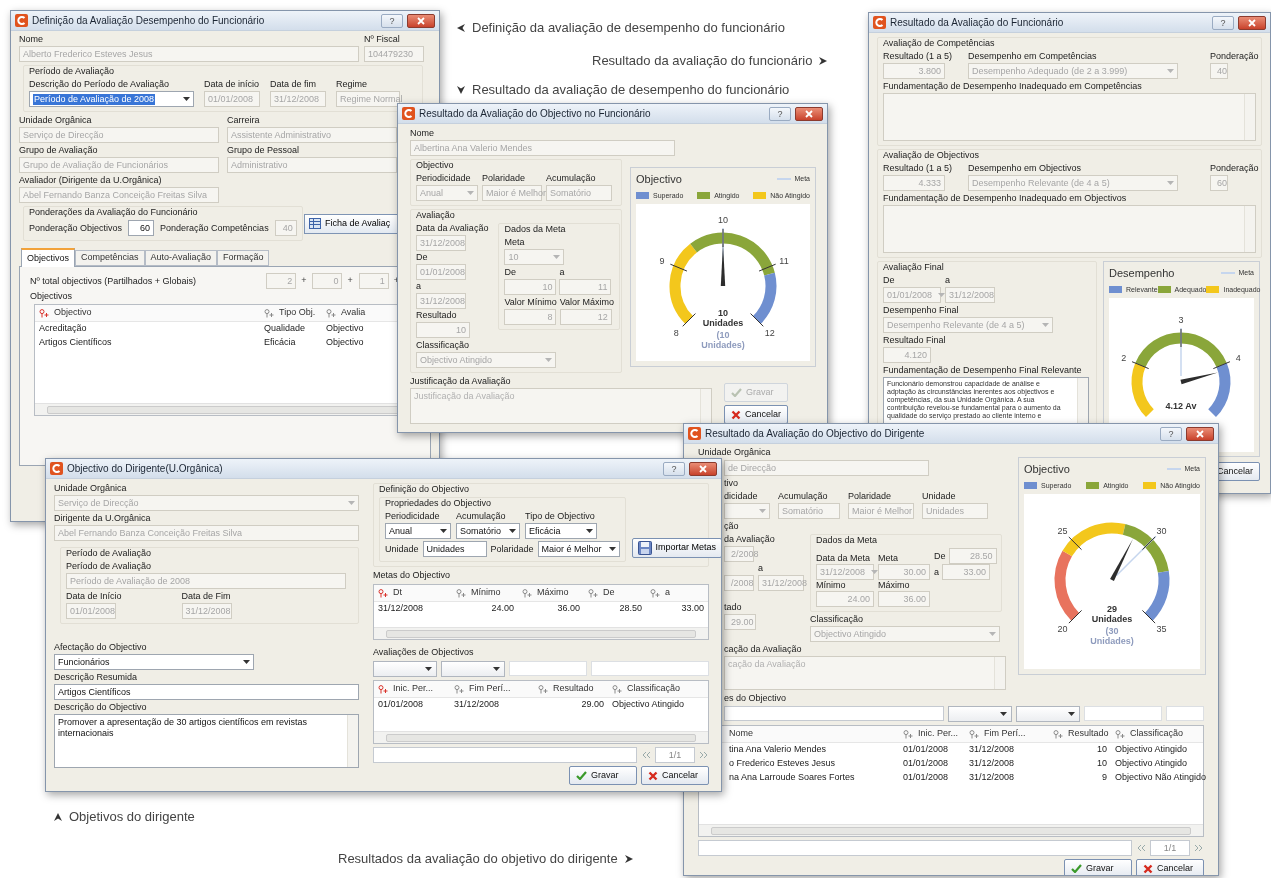 The image size is (1271, 878). I want to click on field-label: Grupo de Avaliação, so click(59, 150).